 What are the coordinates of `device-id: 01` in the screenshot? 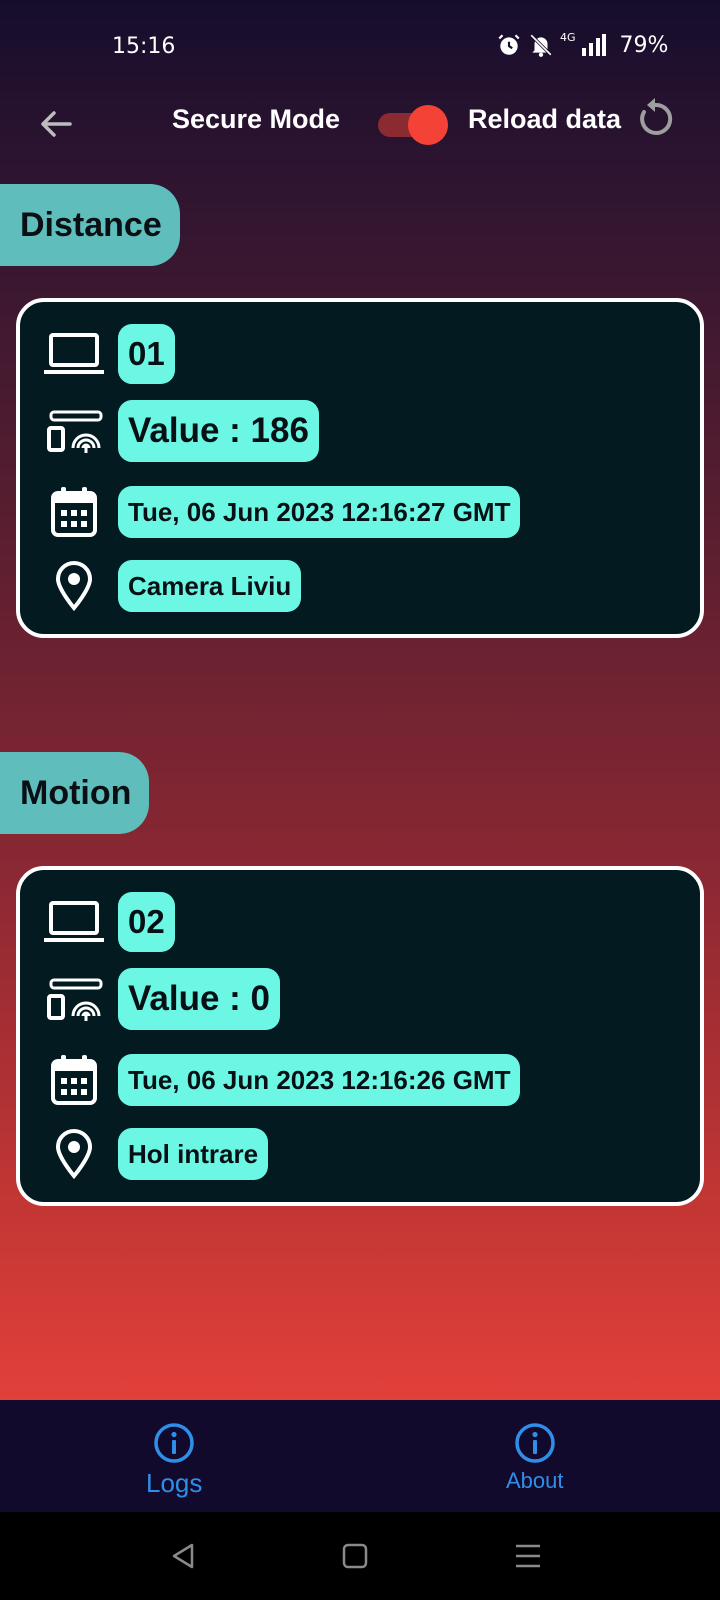 It's located at (146, 354).